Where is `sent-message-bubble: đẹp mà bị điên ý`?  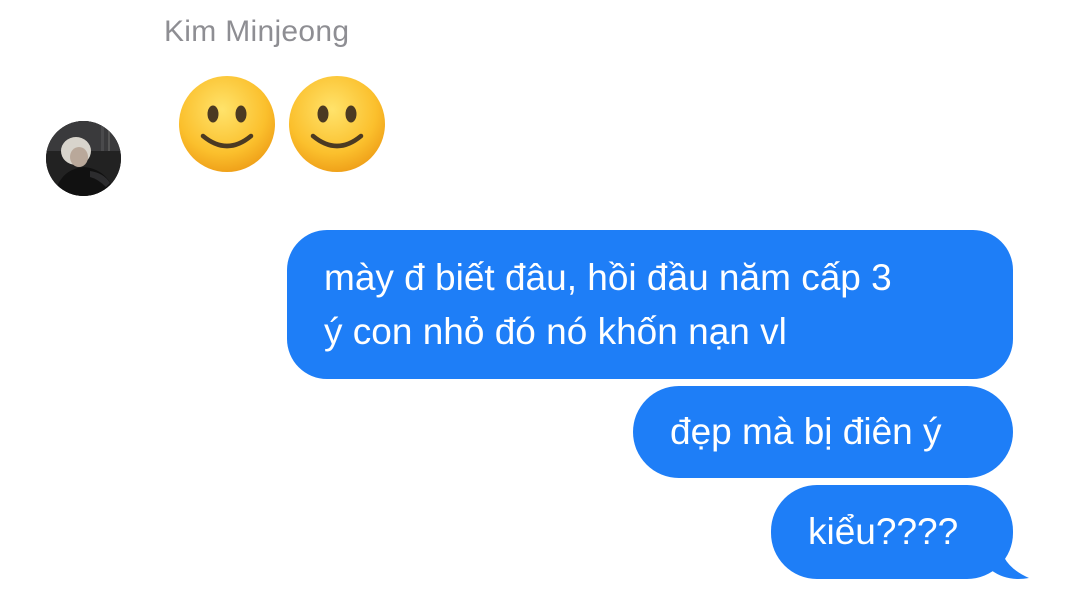
sent-message-bubble: đẹp mà bị điên ý is located at coordinates (823, 432).